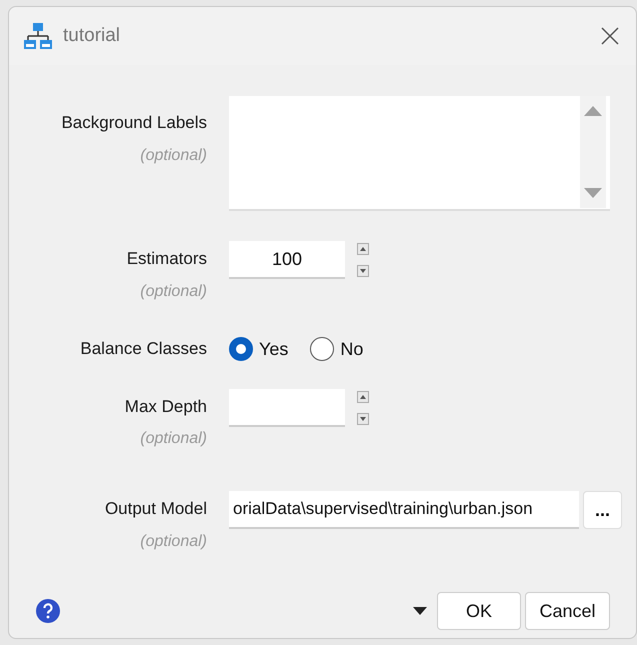 This screenshot has width=637, height=645. Describe the element at coordinates (479, 611) in the screenshot. I see `ok-button: OK` at that location.